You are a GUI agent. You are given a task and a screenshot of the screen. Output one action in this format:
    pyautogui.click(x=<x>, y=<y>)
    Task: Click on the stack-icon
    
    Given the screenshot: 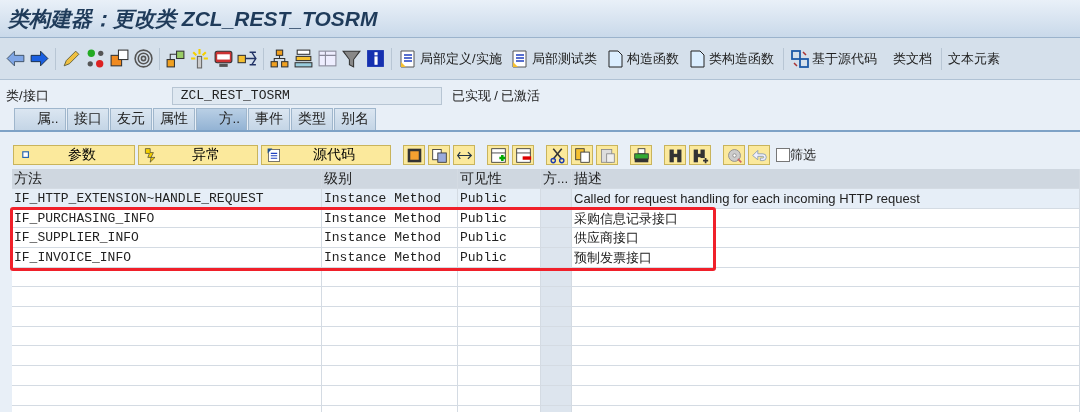 What is the action you would take?
    pyautogui.click(x=303, y=58)
    